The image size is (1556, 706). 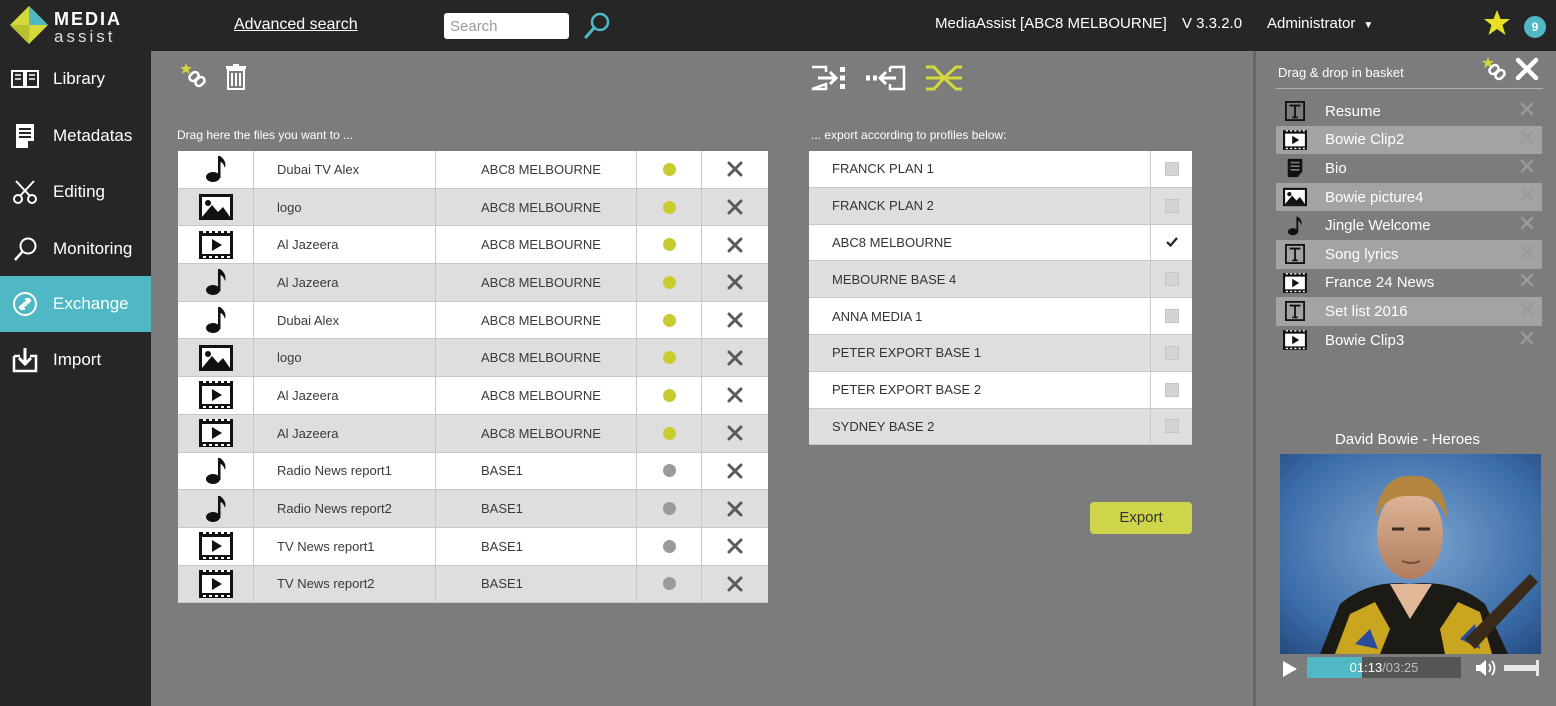 I want to click on table-row: Radio News report1 BASE1, so click(x=473, y=471).